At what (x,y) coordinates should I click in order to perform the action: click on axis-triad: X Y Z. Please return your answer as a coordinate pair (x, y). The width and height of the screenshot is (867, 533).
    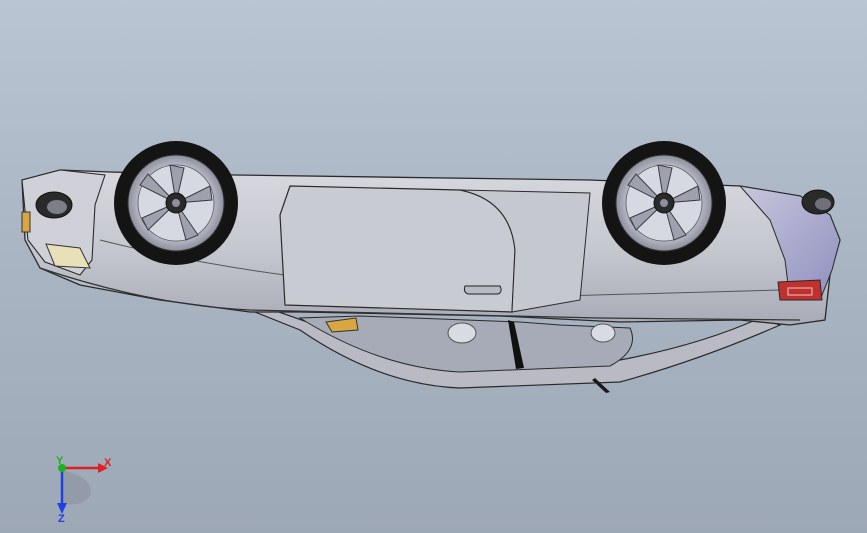
    Looking at the image, I should click on (84, 489).